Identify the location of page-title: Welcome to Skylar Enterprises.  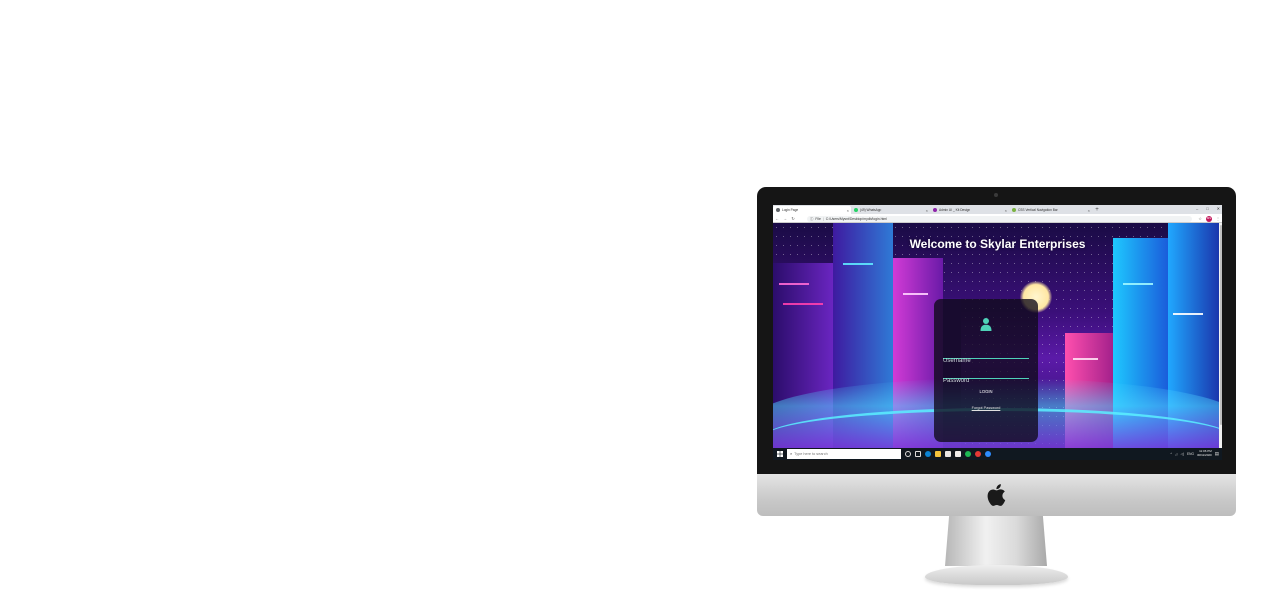
(997, 244).